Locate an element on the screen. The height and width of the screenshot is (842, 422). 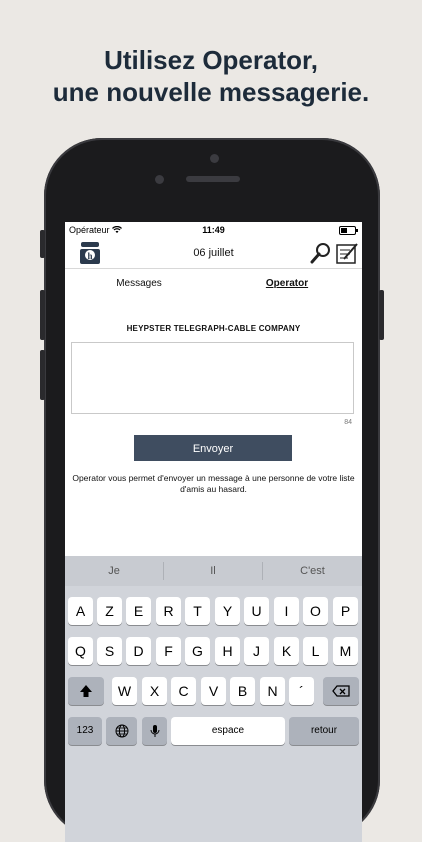
key: U is located at coordinates (256, 611).